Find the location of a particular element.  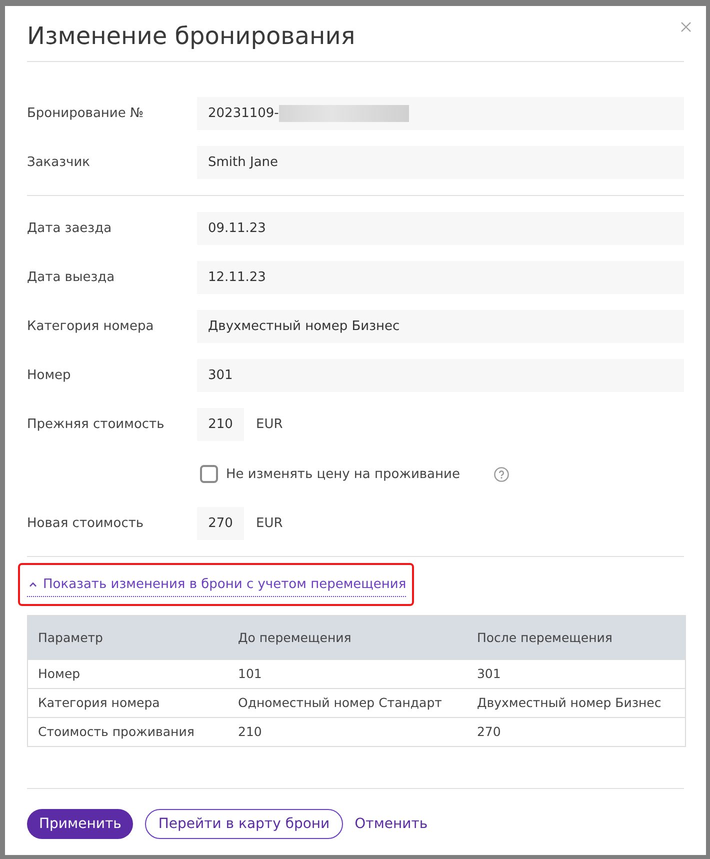

input-field: 301 is located at coordinates (440, 375).